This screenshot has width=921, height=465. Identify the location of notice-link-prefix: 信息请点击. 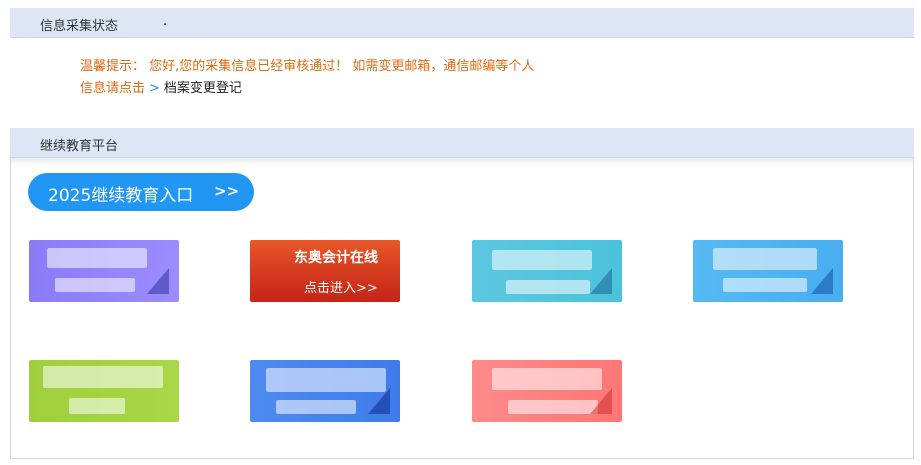
(113, 88).